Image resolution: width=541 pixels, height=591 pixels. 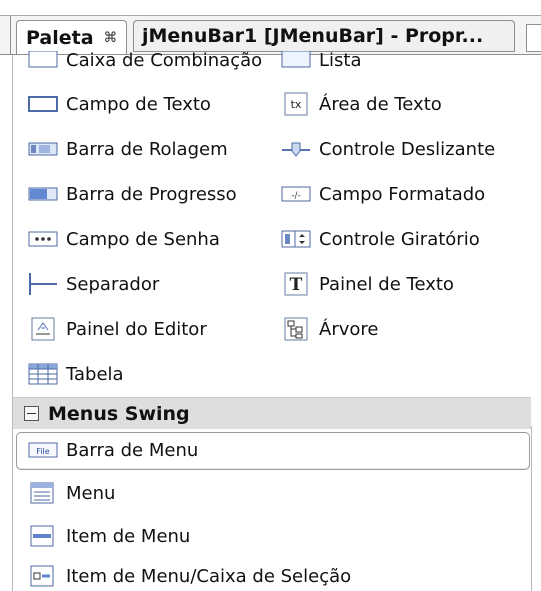 I want to click on palette-item-label: Menu, so click(x=91, y=493).